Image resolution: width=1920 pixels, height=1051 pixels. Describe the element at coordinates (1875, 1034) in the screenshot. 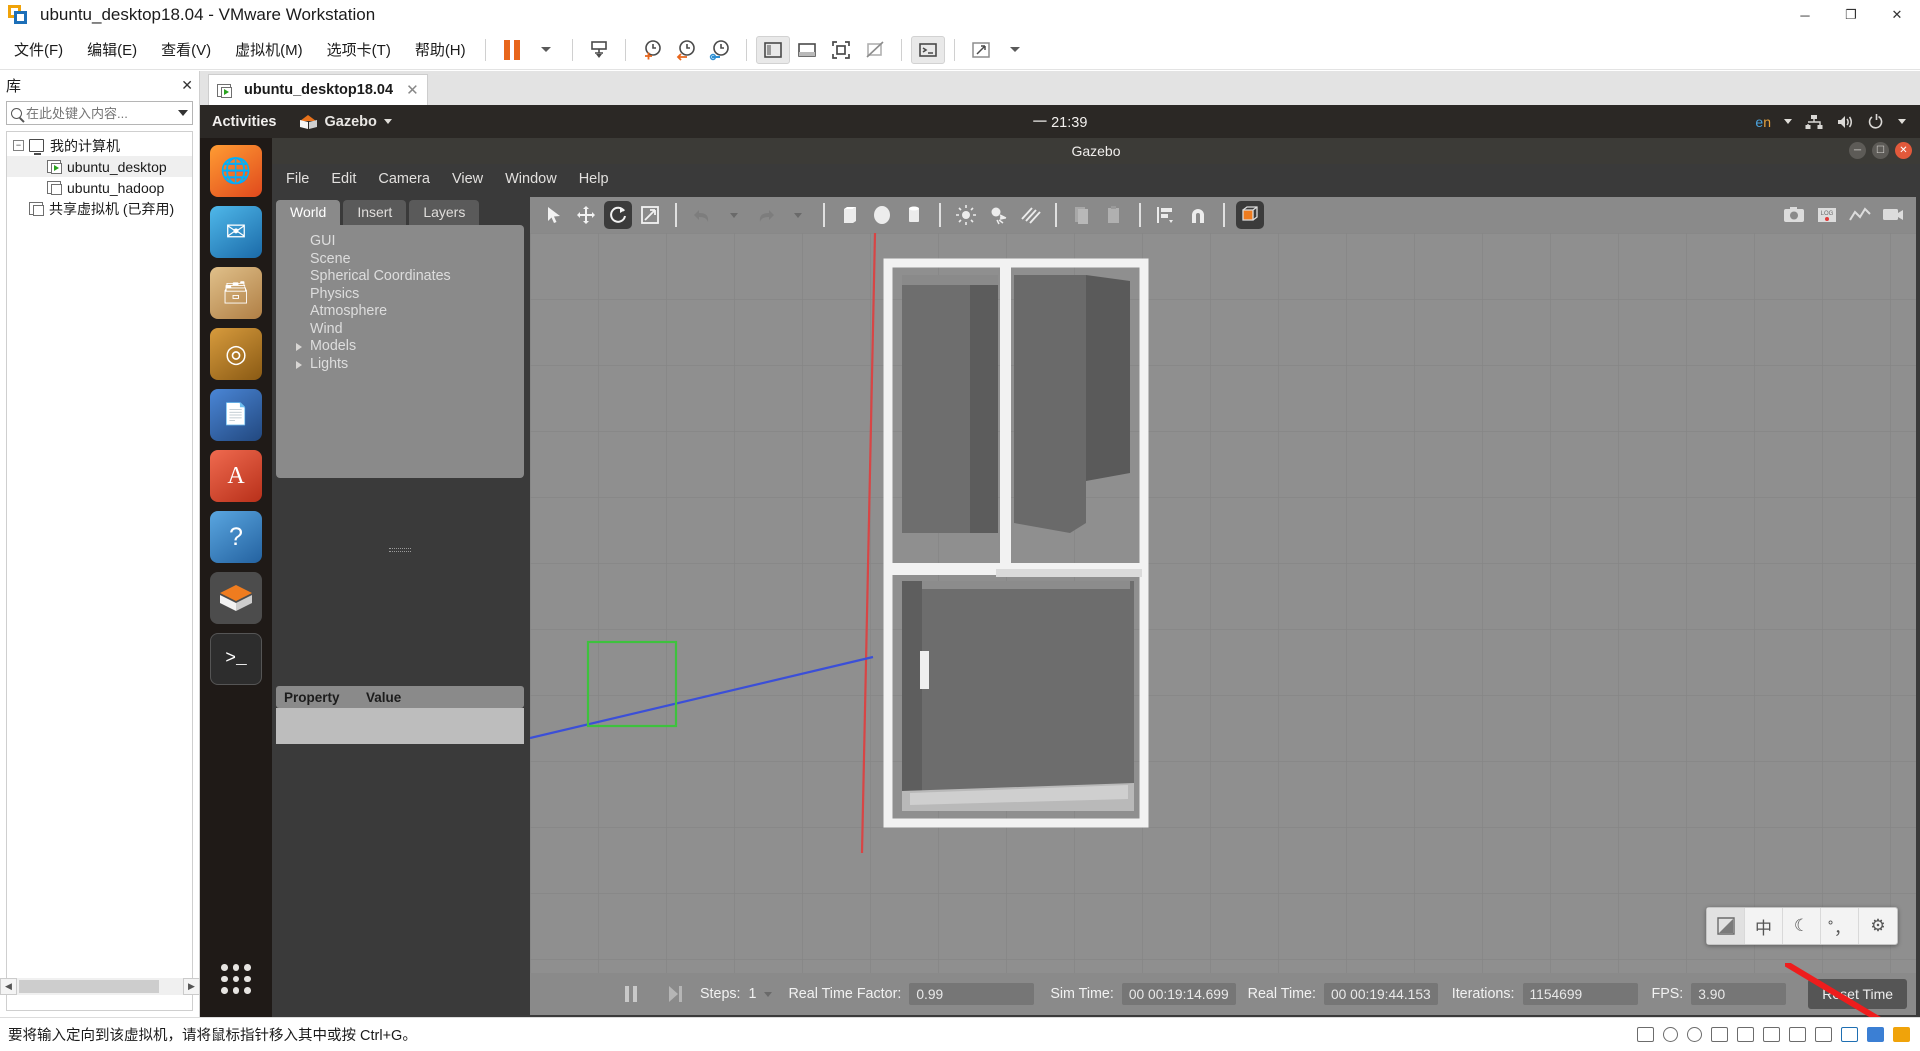

I see `blue-icon` at that location.